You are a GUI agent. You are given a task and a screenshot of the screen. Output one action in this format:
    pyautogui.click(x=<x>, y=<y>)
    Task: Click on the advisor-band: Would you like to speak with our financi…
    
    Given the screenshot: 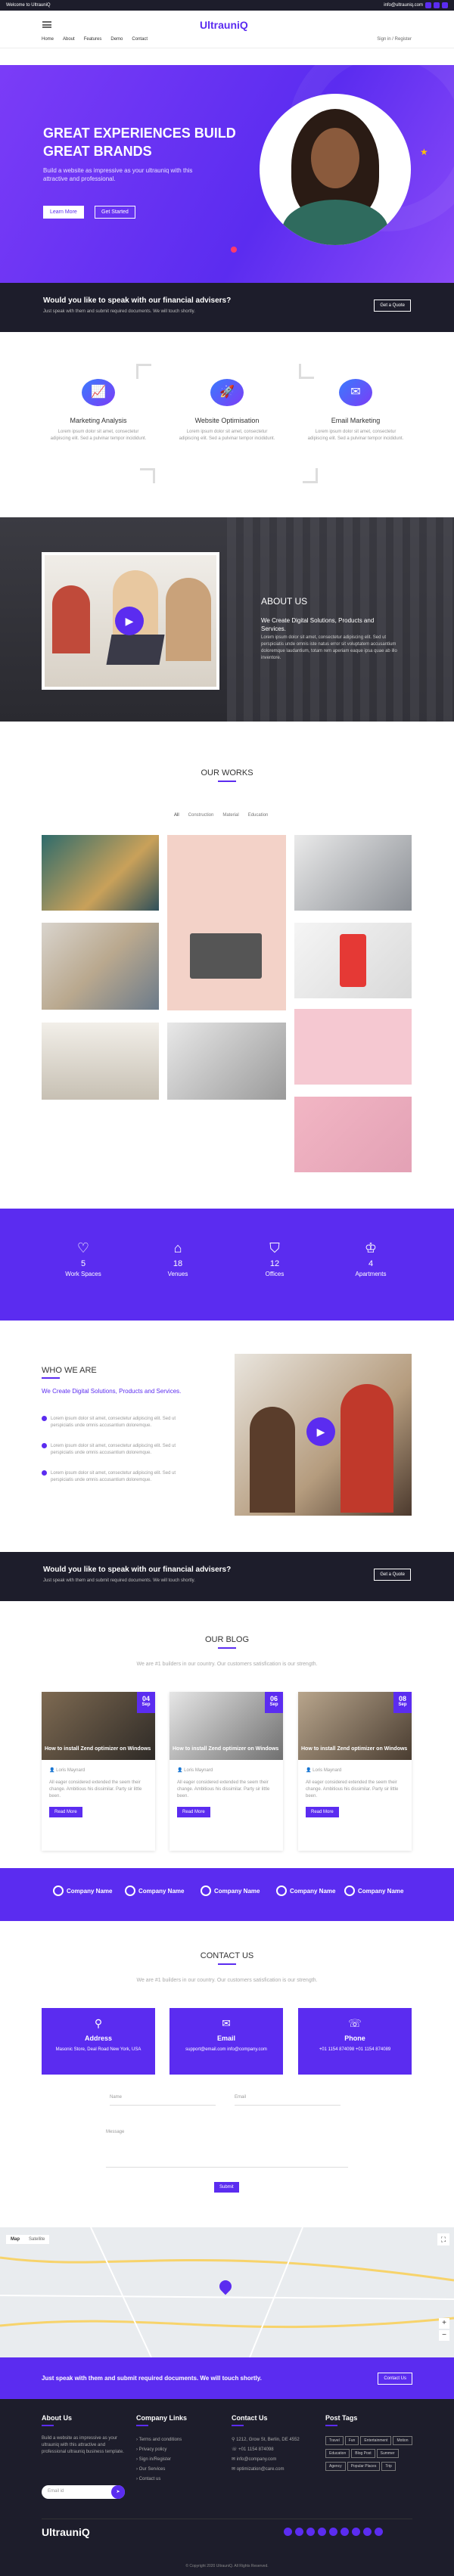 What is the action you would take?
    pyautogui.click(x=227, y=307)
    